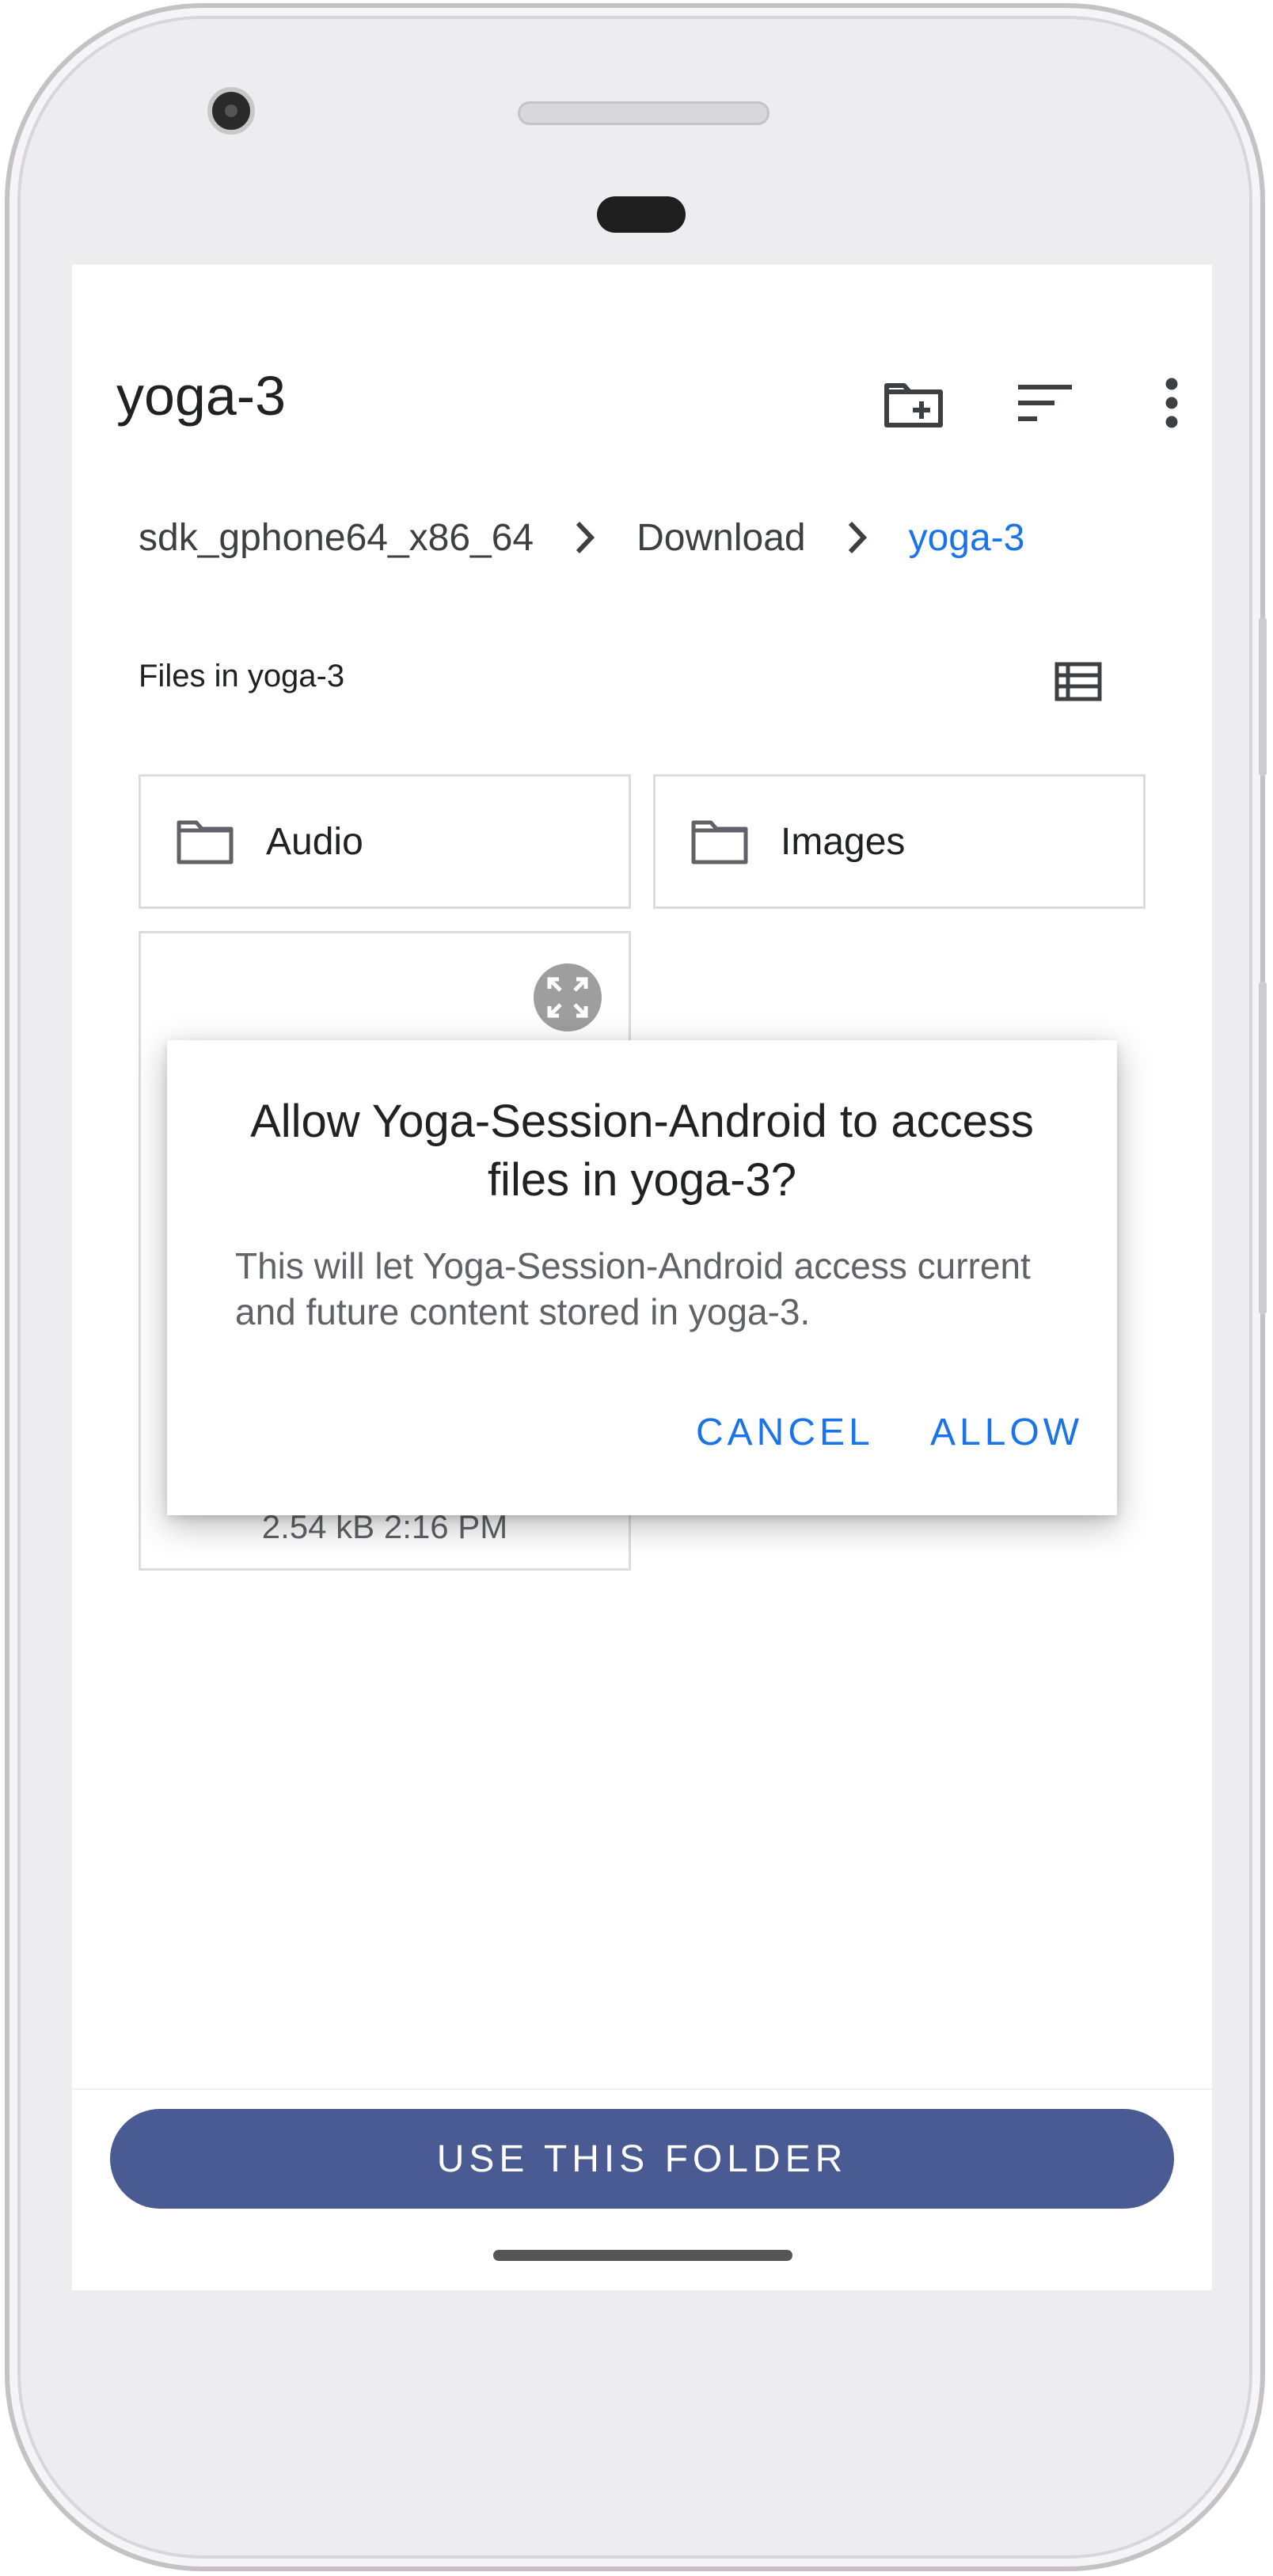 The height and width of the screenshot is (2576, 1273). Describe the element at coordinates (967, 538) in the screenshot. I see `breadcrumb-item-current: yoga-3` at that location.